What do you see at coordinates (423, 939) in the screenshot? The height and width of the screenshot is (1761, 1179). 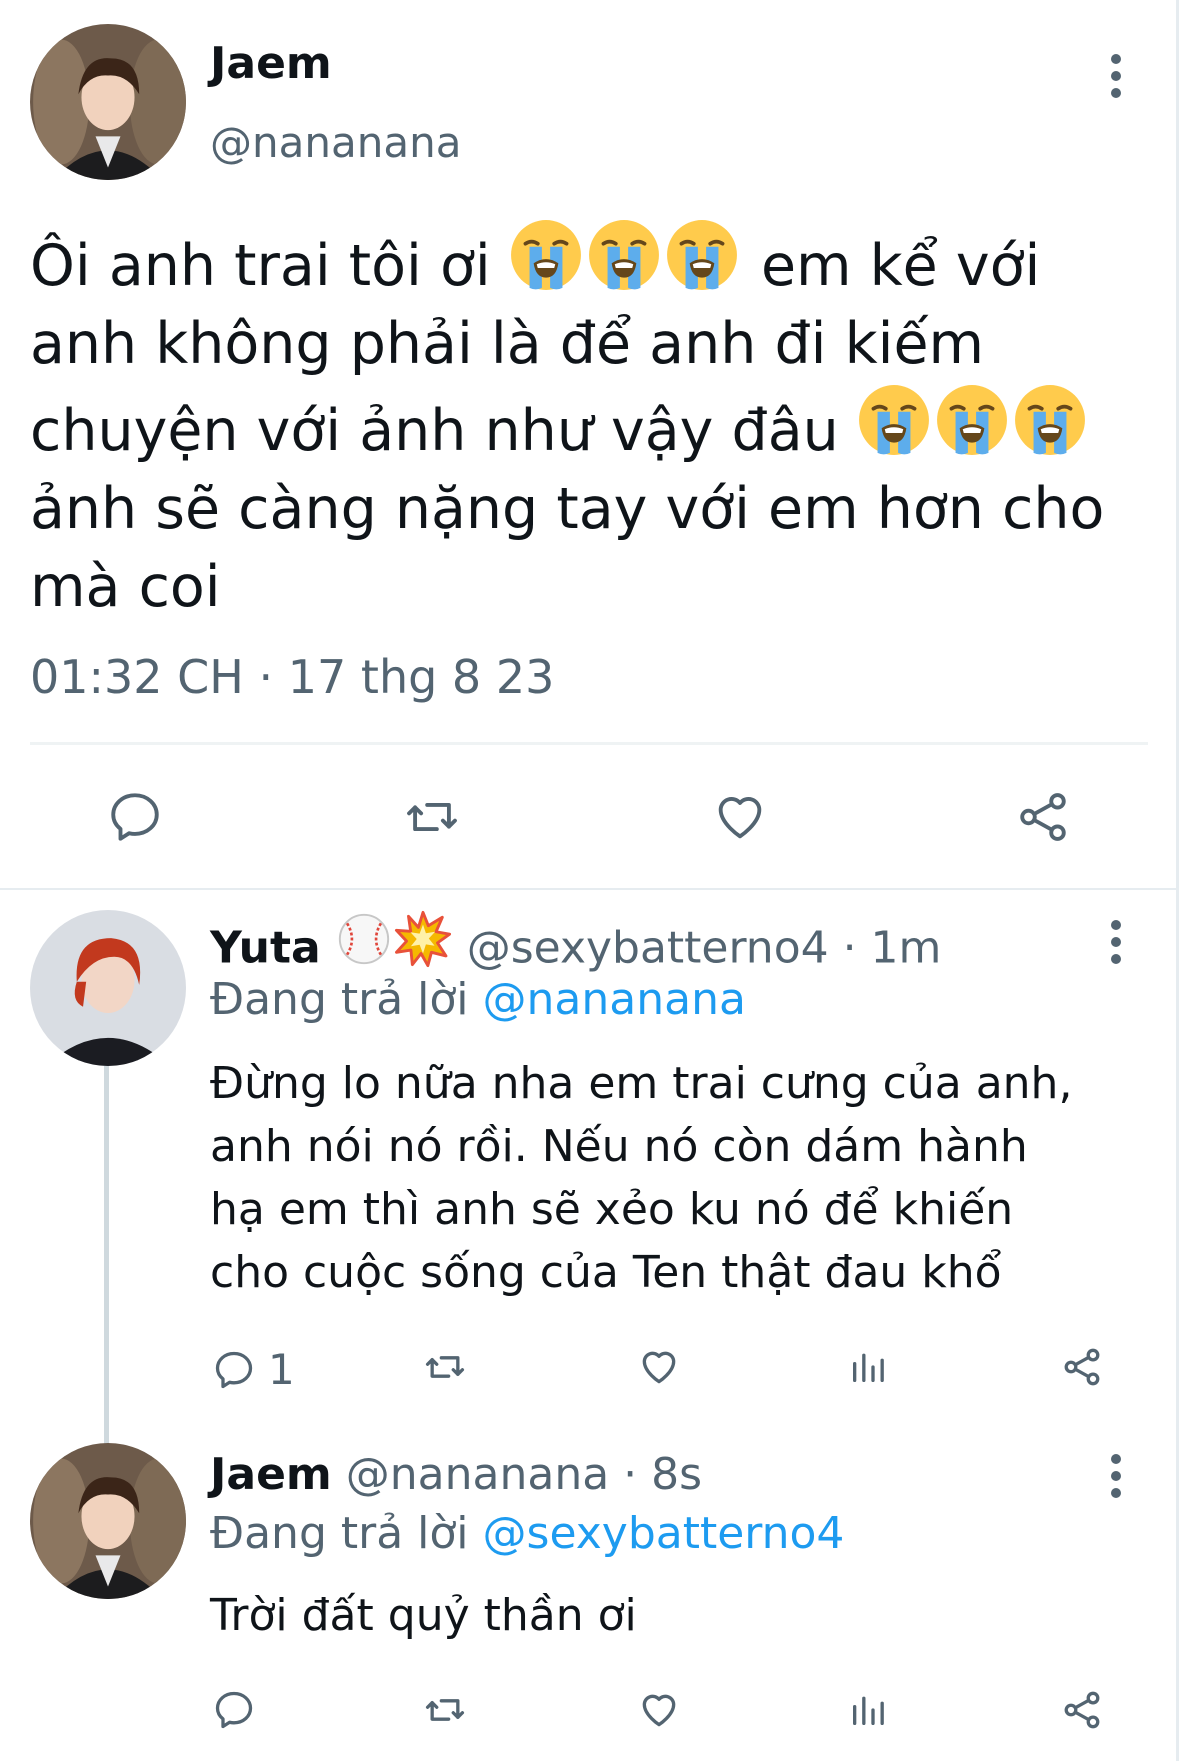 I see `collision-icon` at bounding box center [423, 939].